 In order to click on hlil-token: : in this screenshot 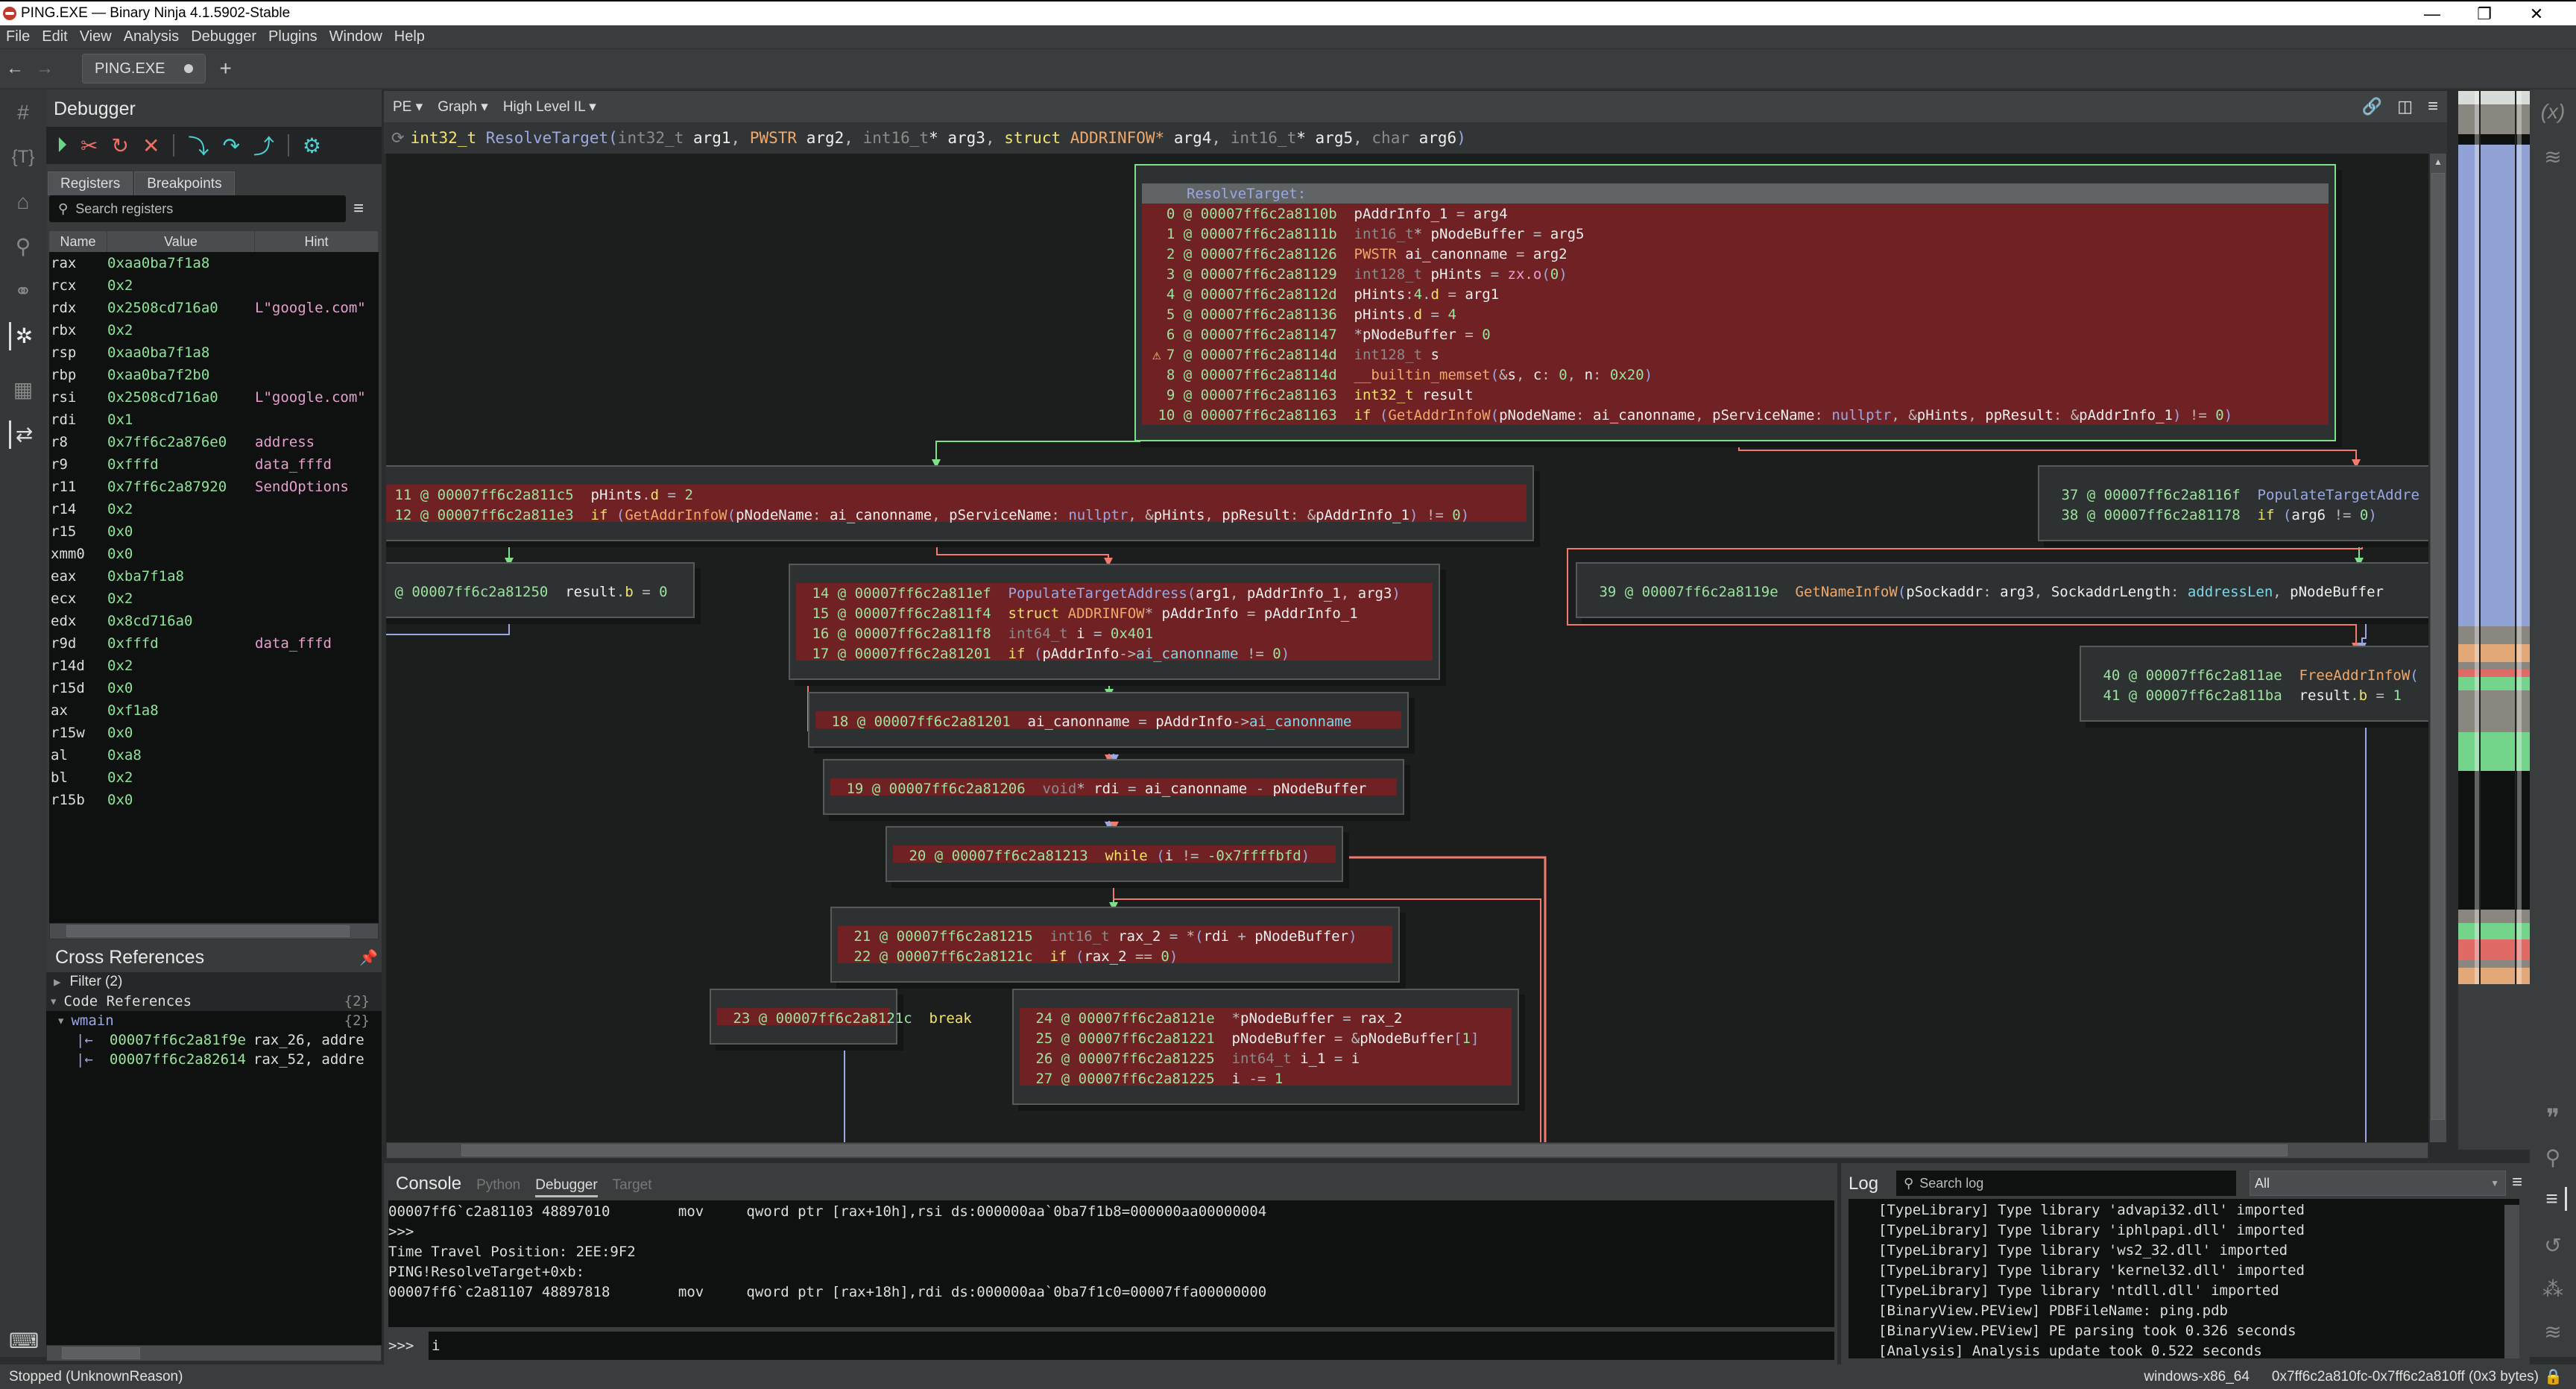, I will do `click(817, 515)`.